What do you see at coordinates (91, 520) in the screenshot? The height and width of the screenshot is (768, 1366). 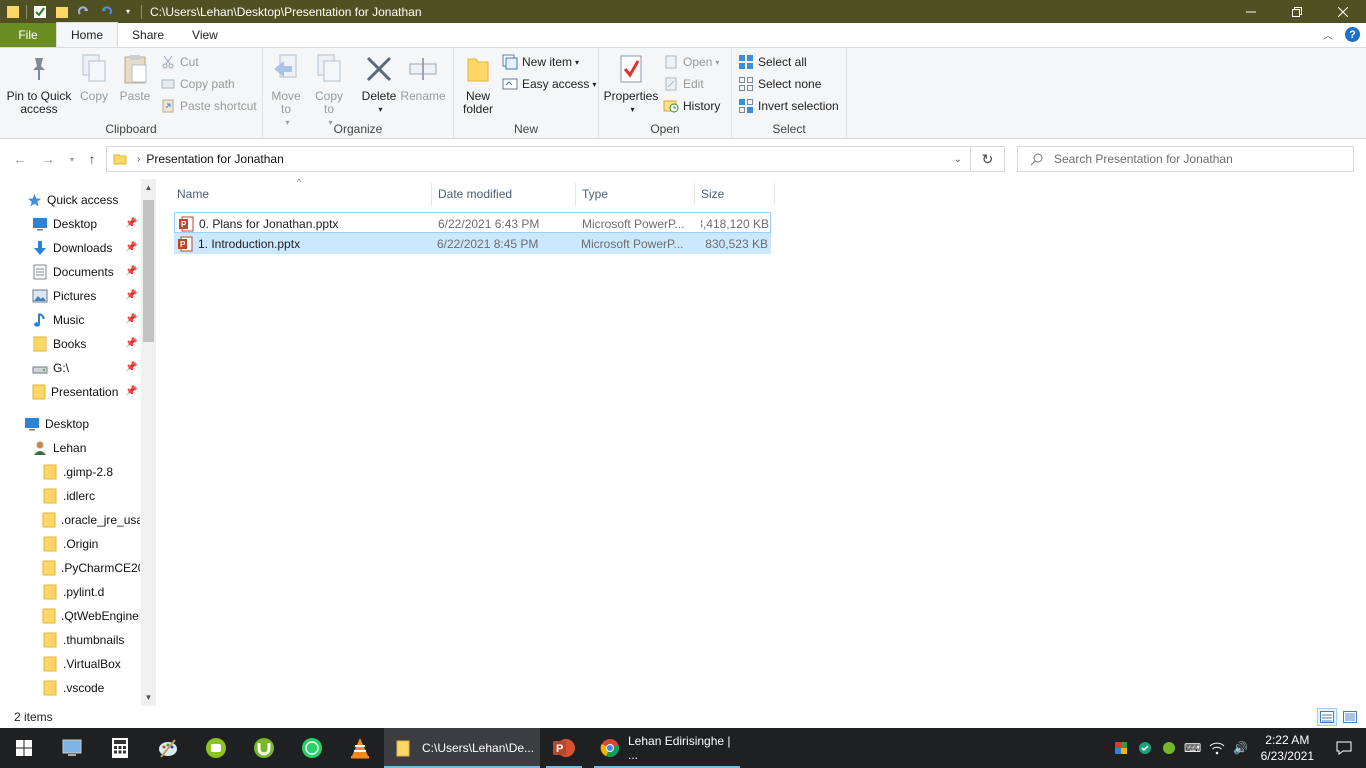 I see `nav-folder-item: .oracle_jre_usage` at bounding box center [91, 520].